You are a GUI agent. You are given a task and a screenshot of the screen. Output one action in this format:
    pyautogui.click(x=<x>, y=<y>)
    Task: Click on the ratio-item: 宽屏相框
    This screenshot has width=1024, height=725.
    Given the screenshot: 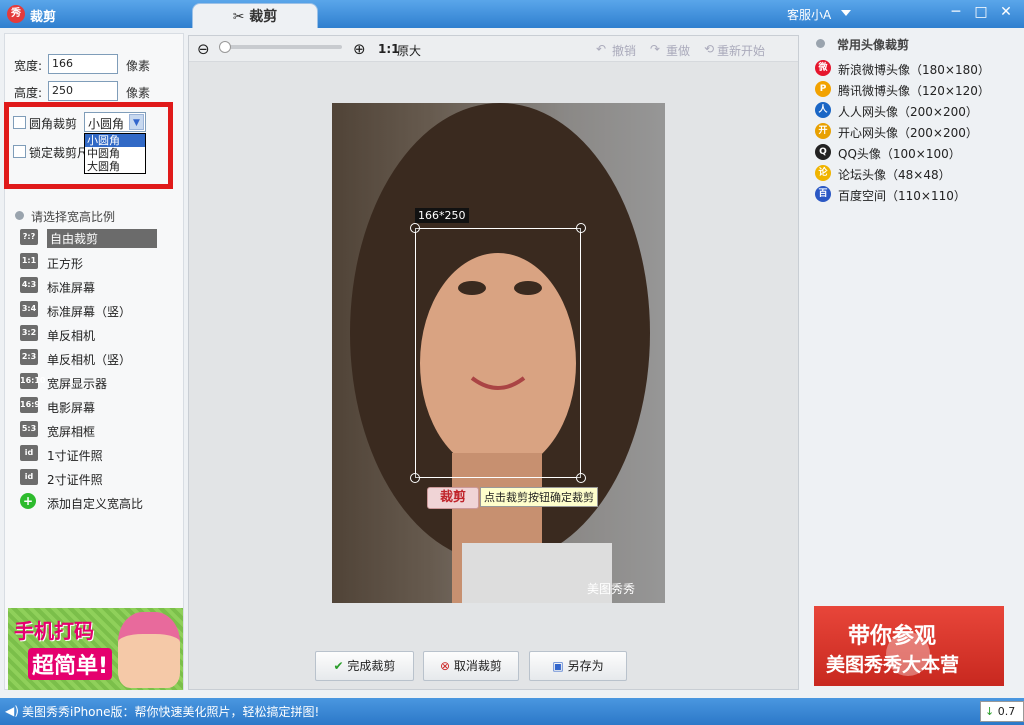 What is the action you would take?
    pyautogui.click(x=71, y=431)
    